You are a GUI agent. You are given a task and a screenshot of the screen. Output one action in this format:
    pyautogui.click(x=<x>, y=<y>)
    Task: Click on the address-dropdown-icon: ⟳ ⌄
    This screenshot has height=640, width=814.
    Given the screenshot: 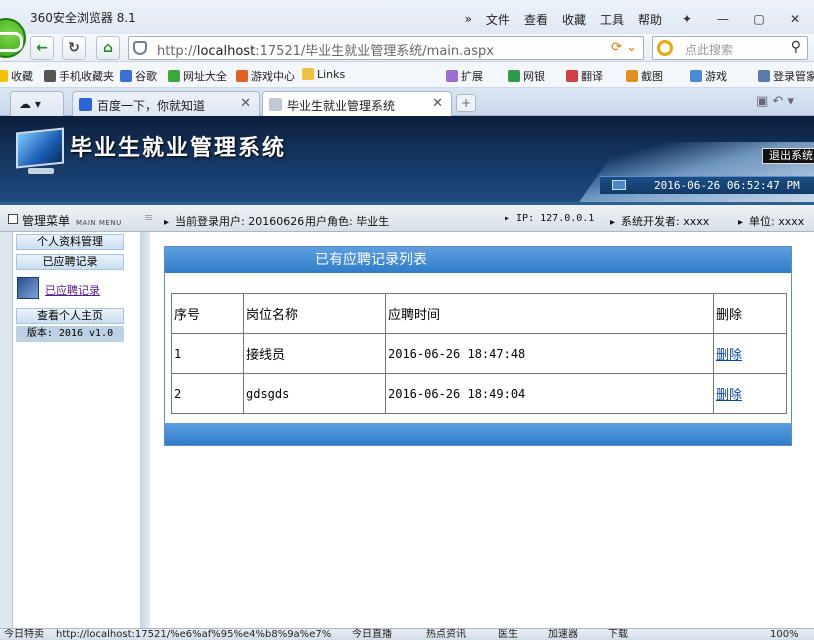 What is the action you would take?
    pyautogui.click(x=624, y=47)
    